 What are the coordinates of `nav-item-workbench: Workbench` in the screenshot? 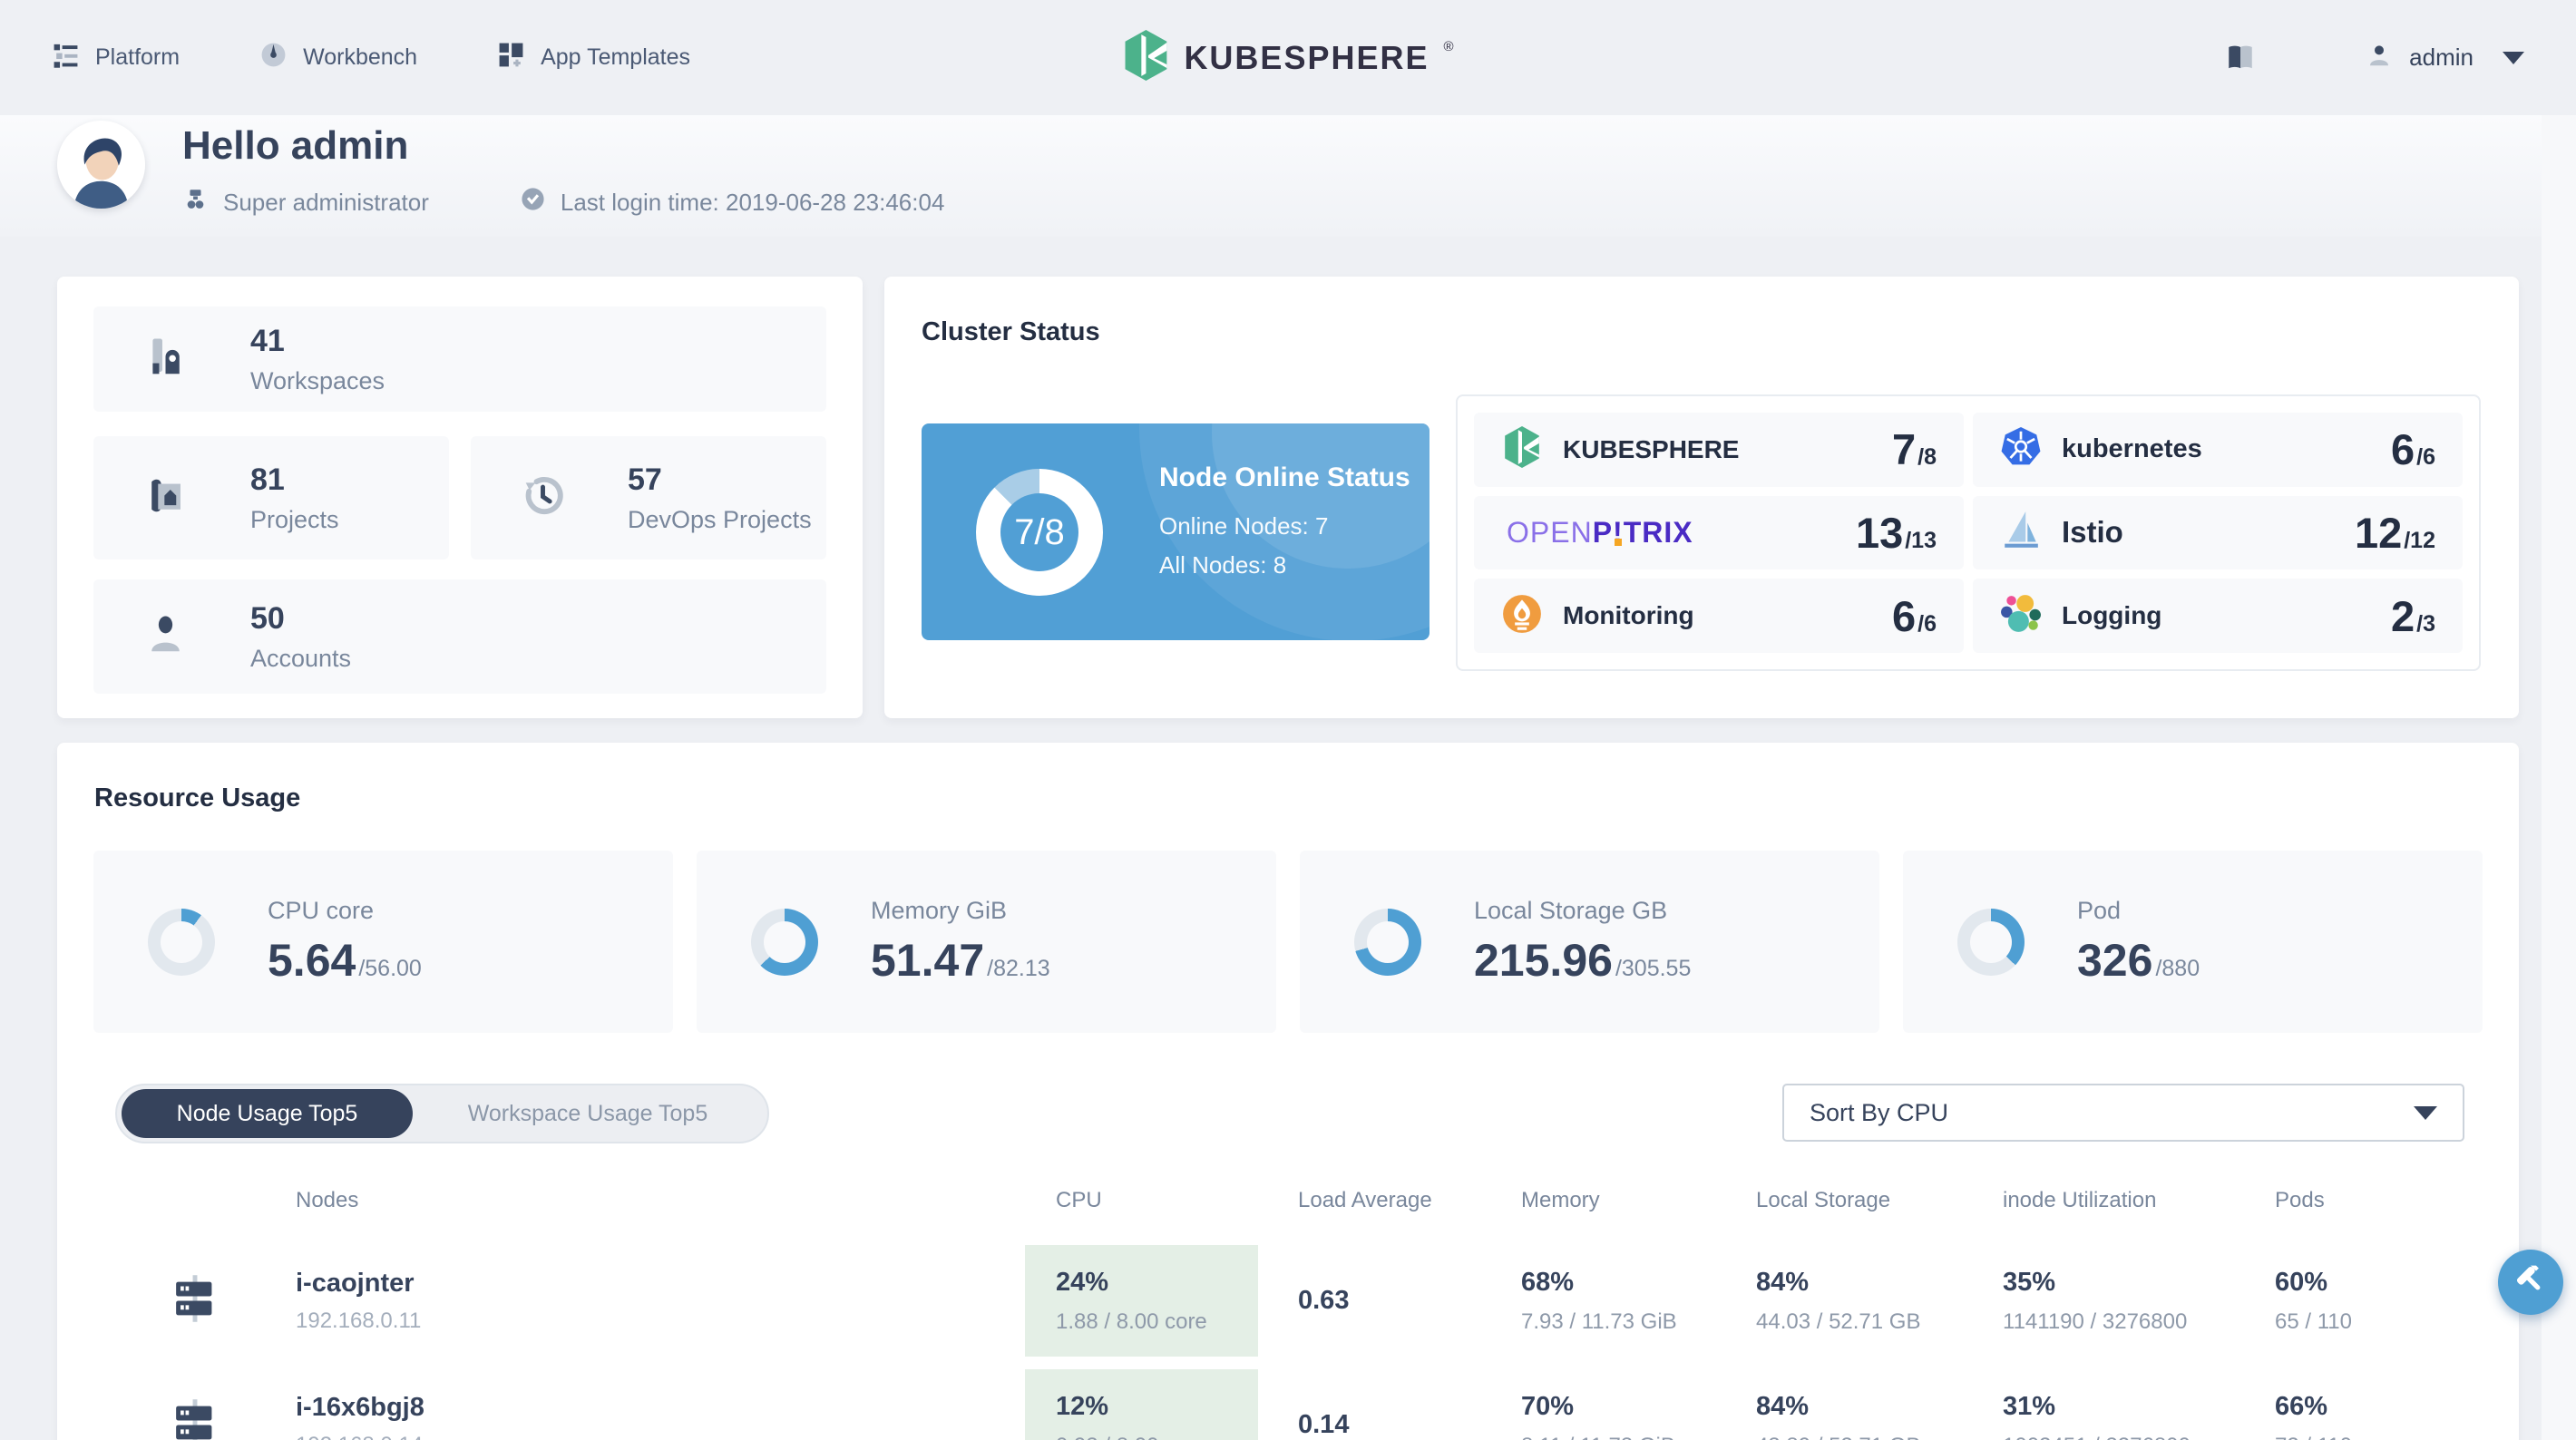 It's located at (338, 58).